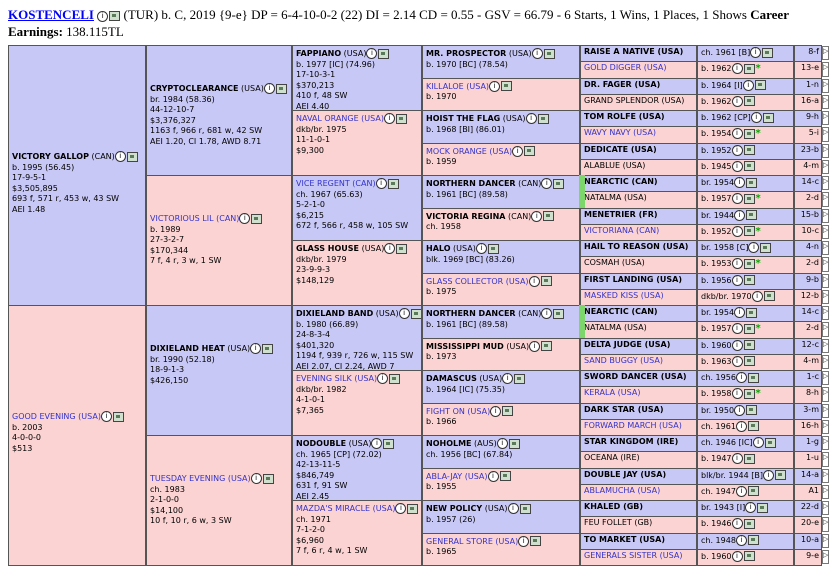 Image resolution: width=838 pixels, height=578 pixels. Describe the element at coordinates (627, 344) in the screenshot. I see `horse-name-link: DELTA JUDGE (USA)` at that location.